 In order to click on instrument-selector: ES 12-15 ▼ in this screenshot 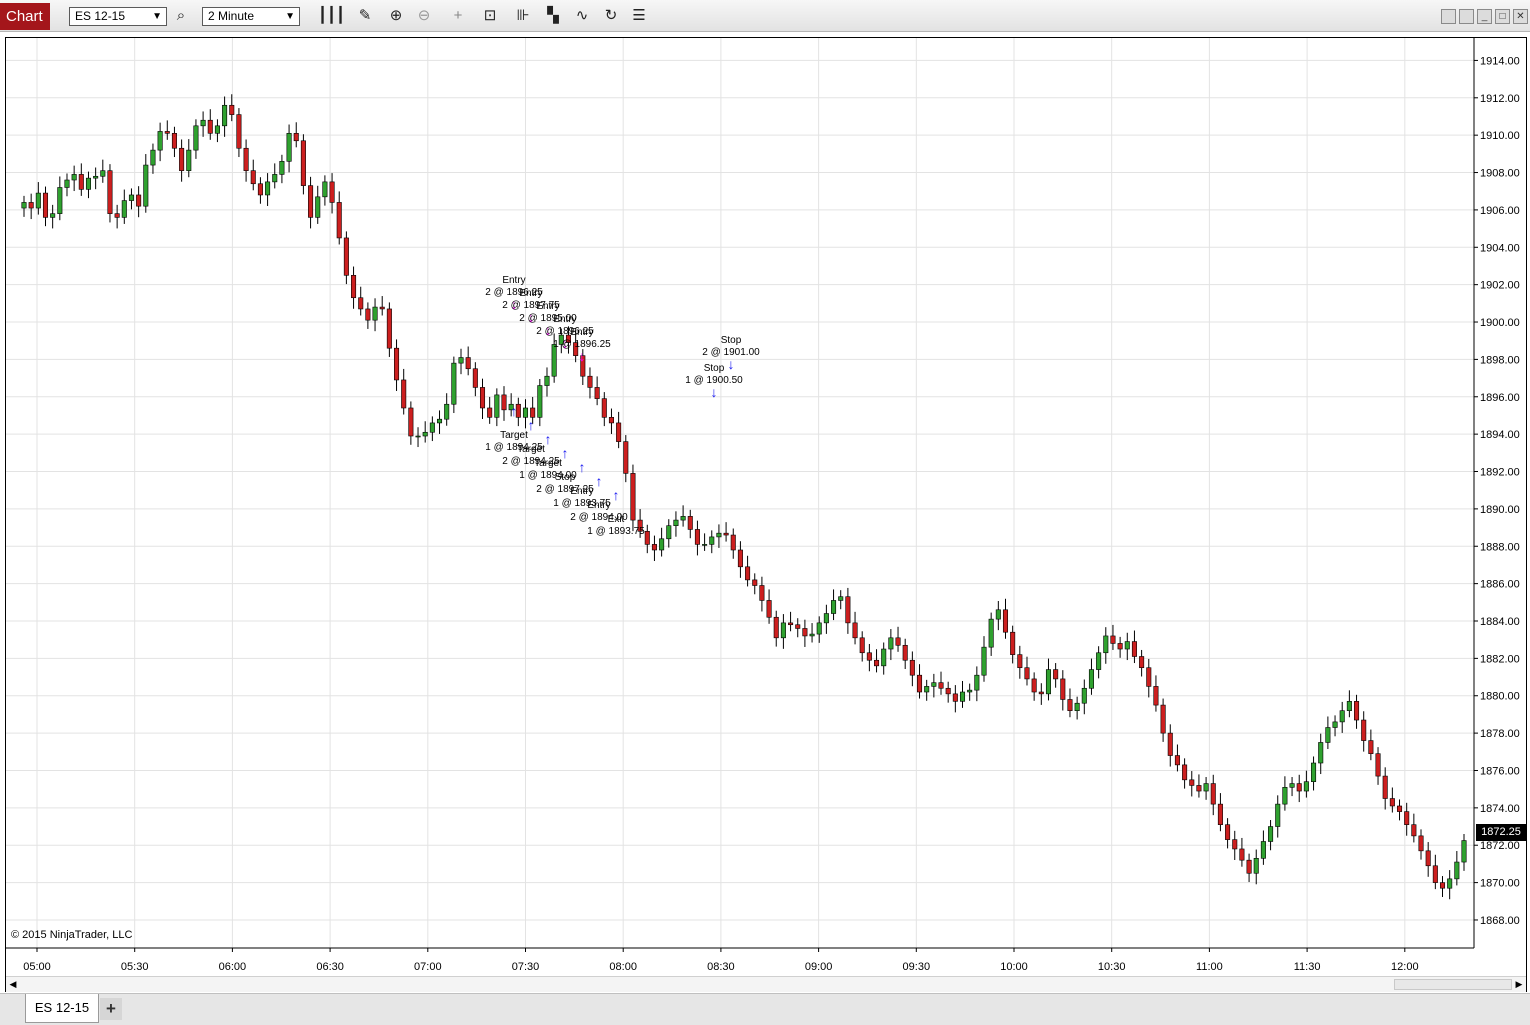, I will do `click(118, 16)`.